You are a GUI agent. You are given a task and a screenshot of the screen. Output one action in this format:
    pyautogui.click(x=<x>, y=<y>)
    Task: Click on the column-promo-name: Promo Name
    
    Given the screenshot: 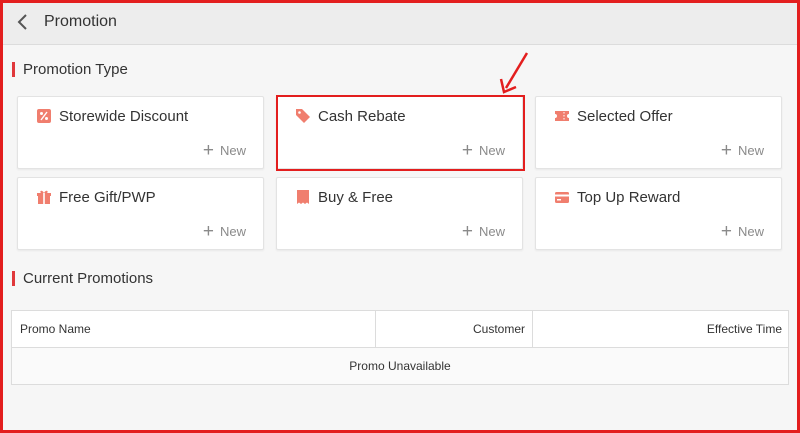 What is the action you would take?
    pyautogui.click(x=55, y=329)
    